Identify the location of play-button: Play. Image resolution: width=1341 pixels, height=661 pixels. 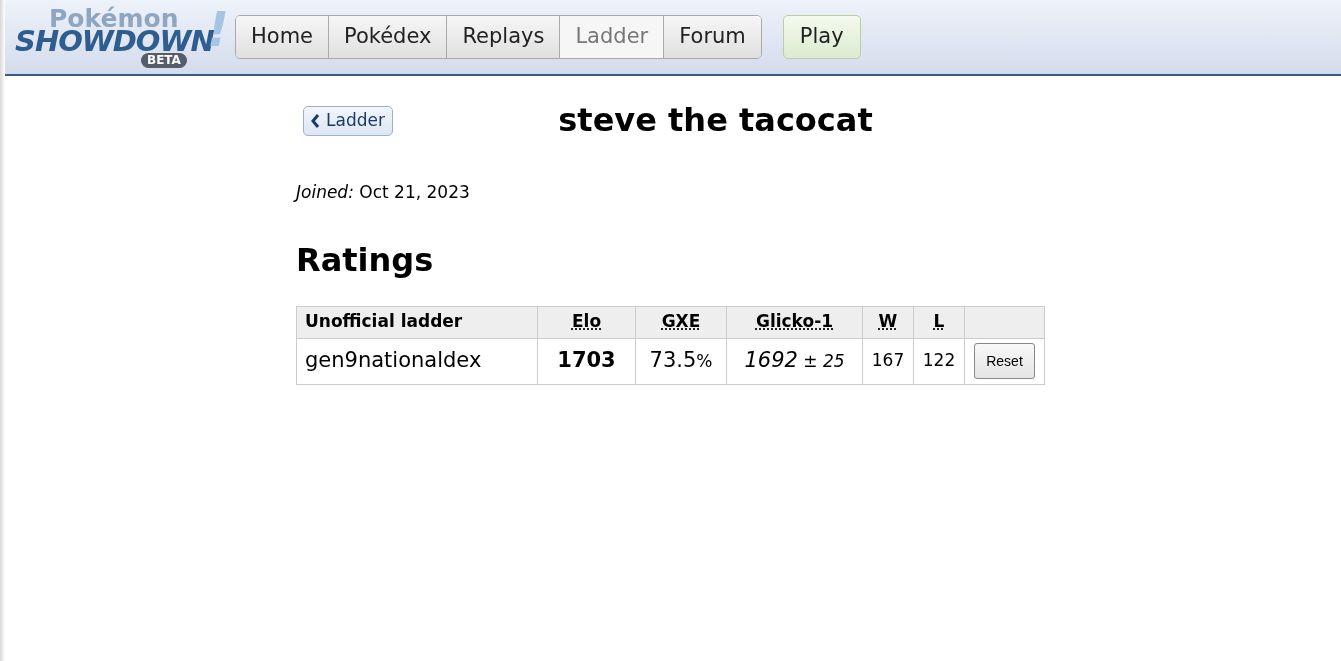
(821, 37).